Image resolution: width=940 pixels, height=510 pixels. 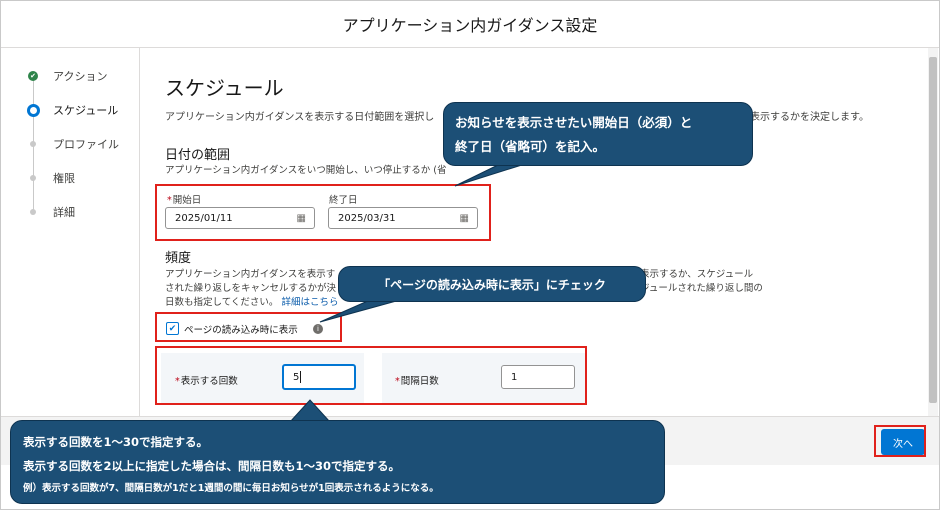 I want to click on dates-callout: お知らせを表示させたい開始日（必須）と 終了日（省略可）を記入。, so click(x=598, y=134).